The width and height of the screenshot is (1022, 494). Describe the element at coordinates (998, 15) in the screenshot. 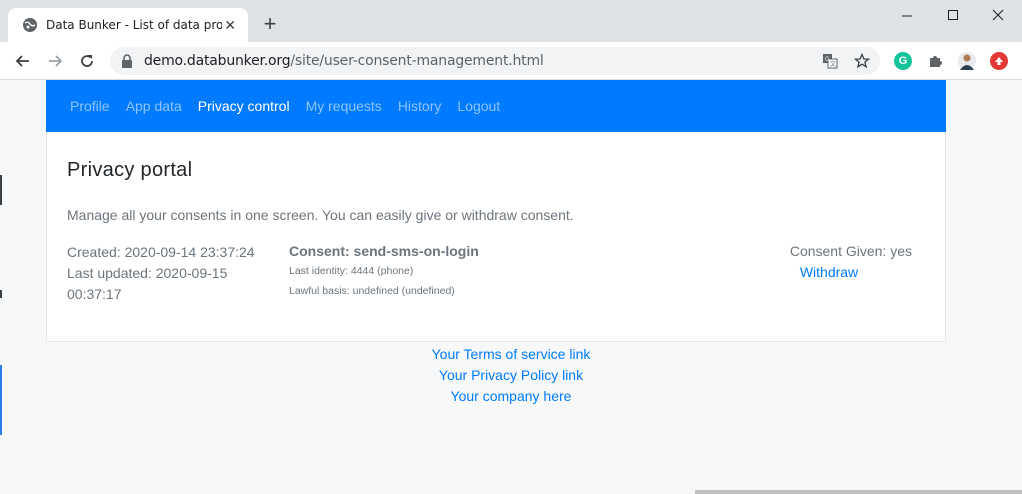

I see `close-window-icon` at that location.